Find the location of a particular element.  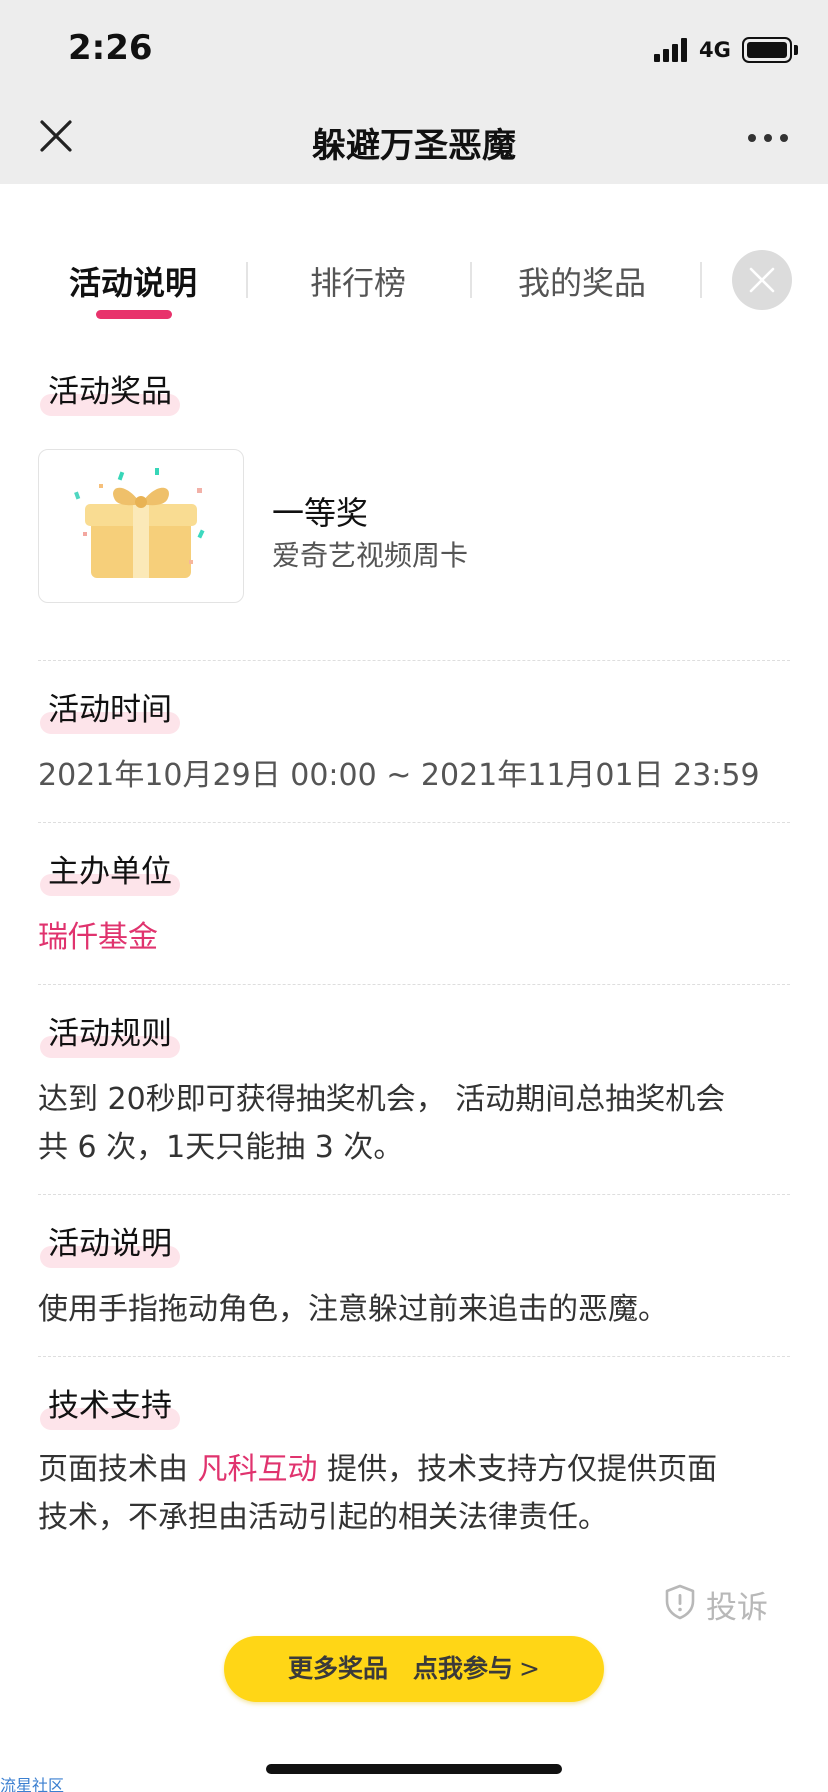

support-line: 技术，不承担由活动引起的相关法律责任。 is located at coordinates (323, 1517).